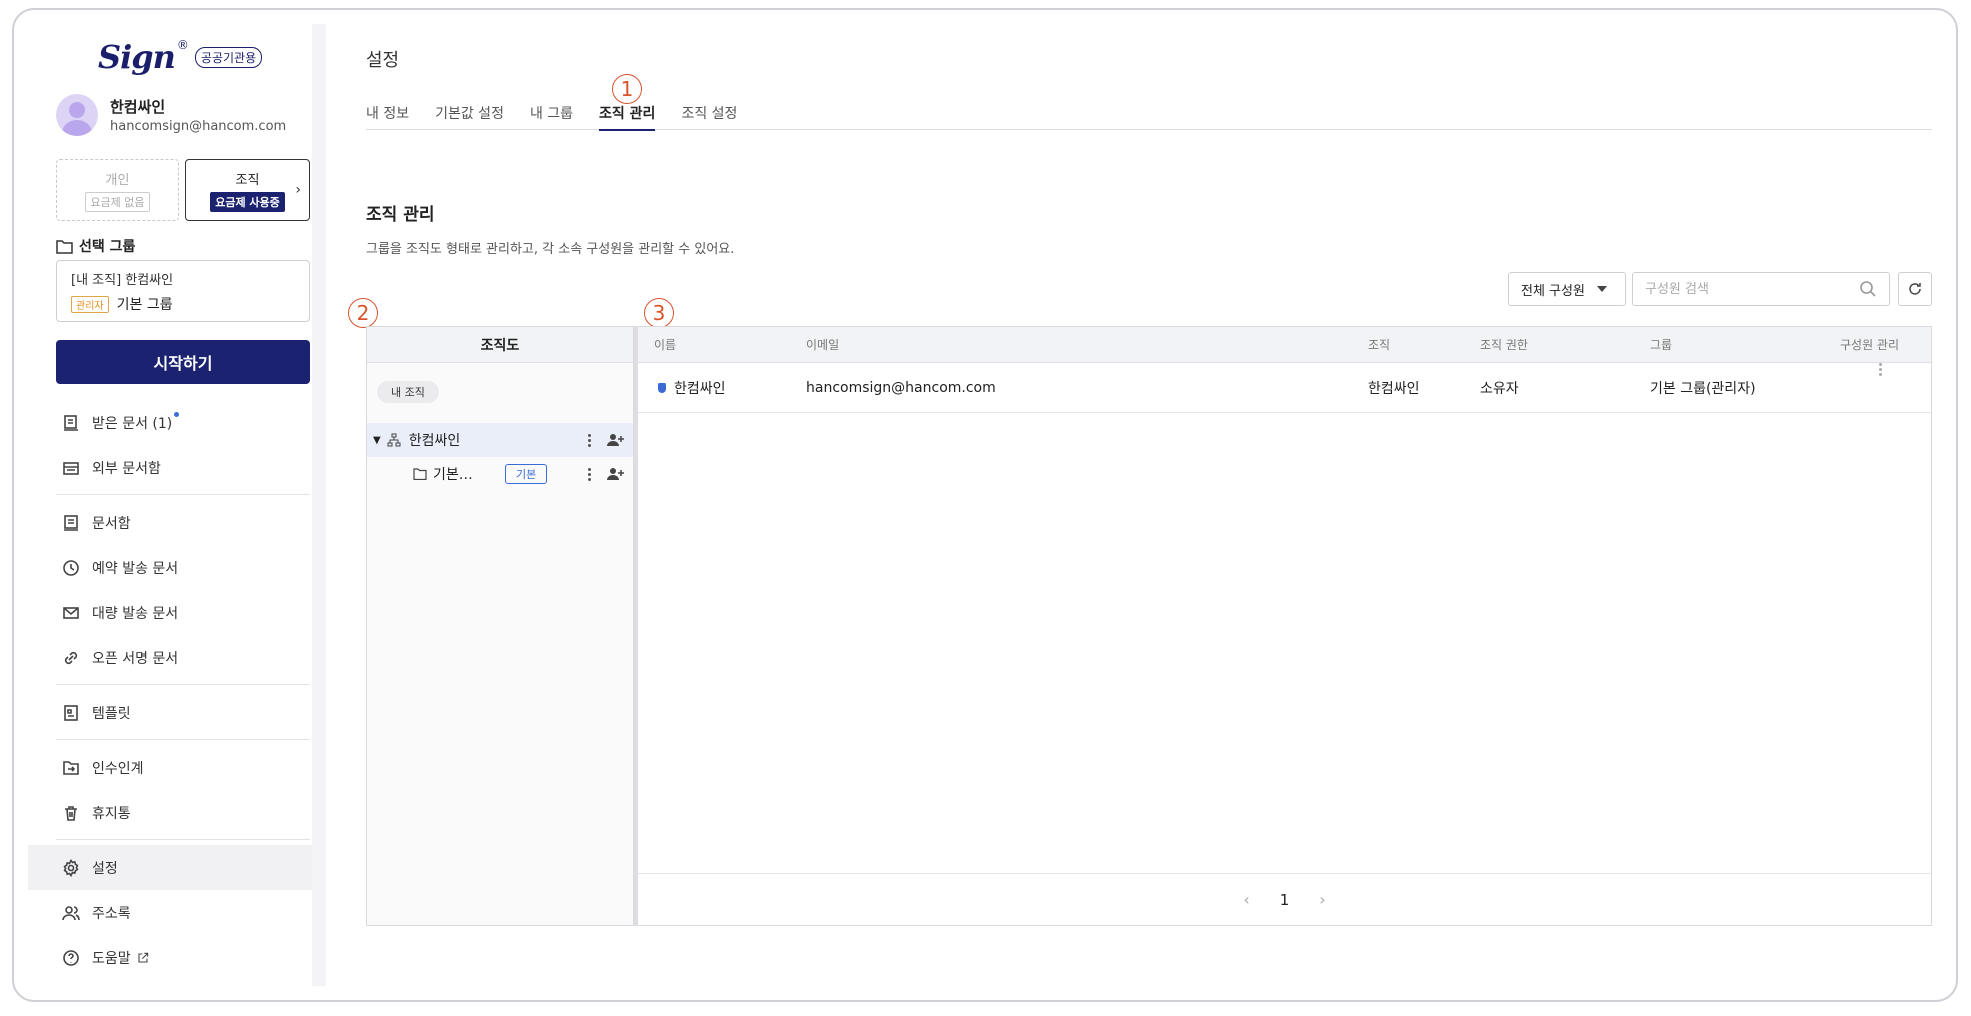 The image size is (1971, 1016). Describe the element at coordinates (387, 113) in the screenshot. I see `tab-my-info: 내 정보` at that location.